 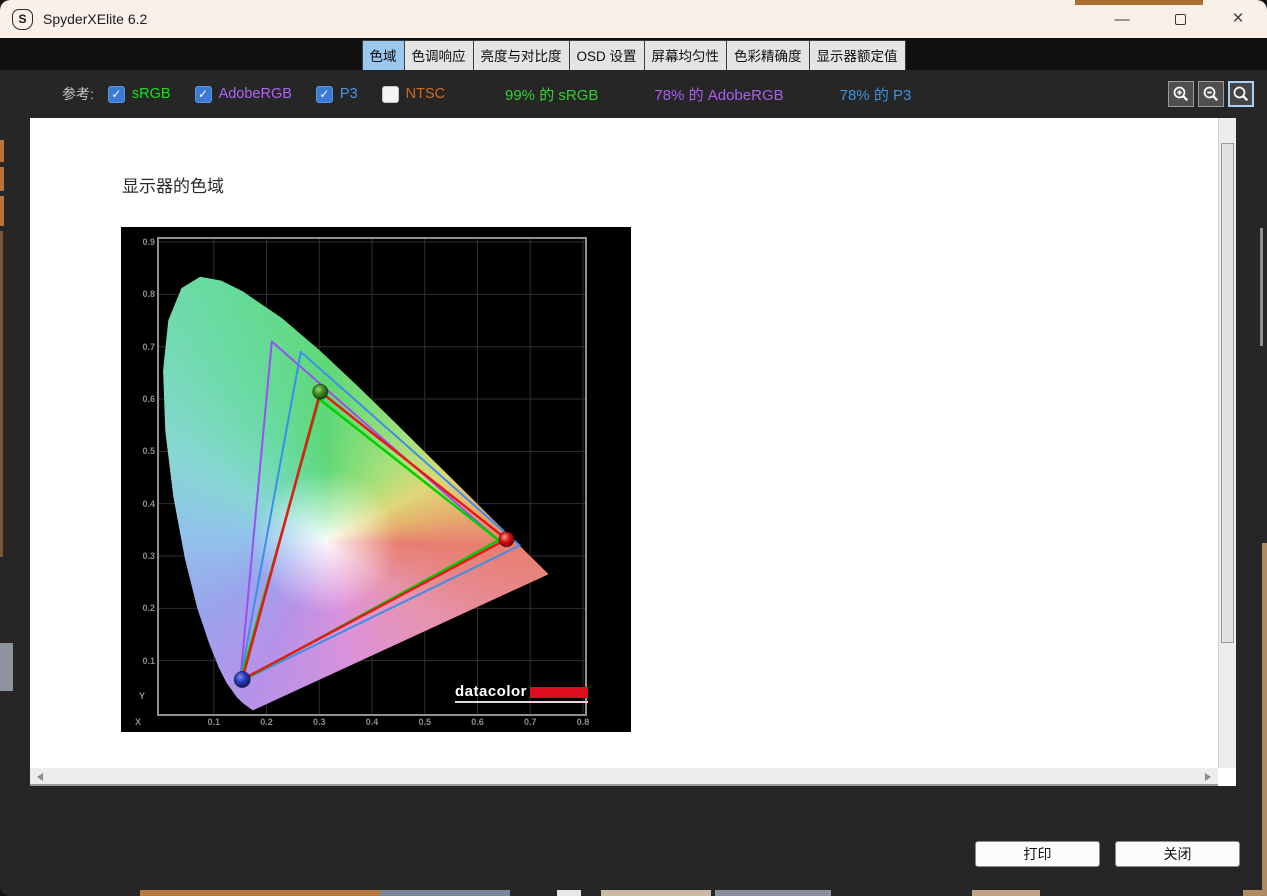 I want to click on minimize-button: —, so click(x=1122, y=19).